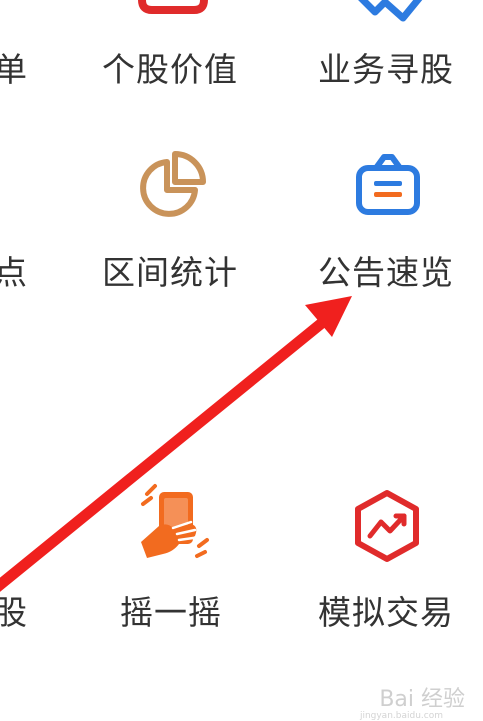 This screenshot has height=721, width=483. I want to click on watermark-logo: Bai 经验, so click(422, 699).